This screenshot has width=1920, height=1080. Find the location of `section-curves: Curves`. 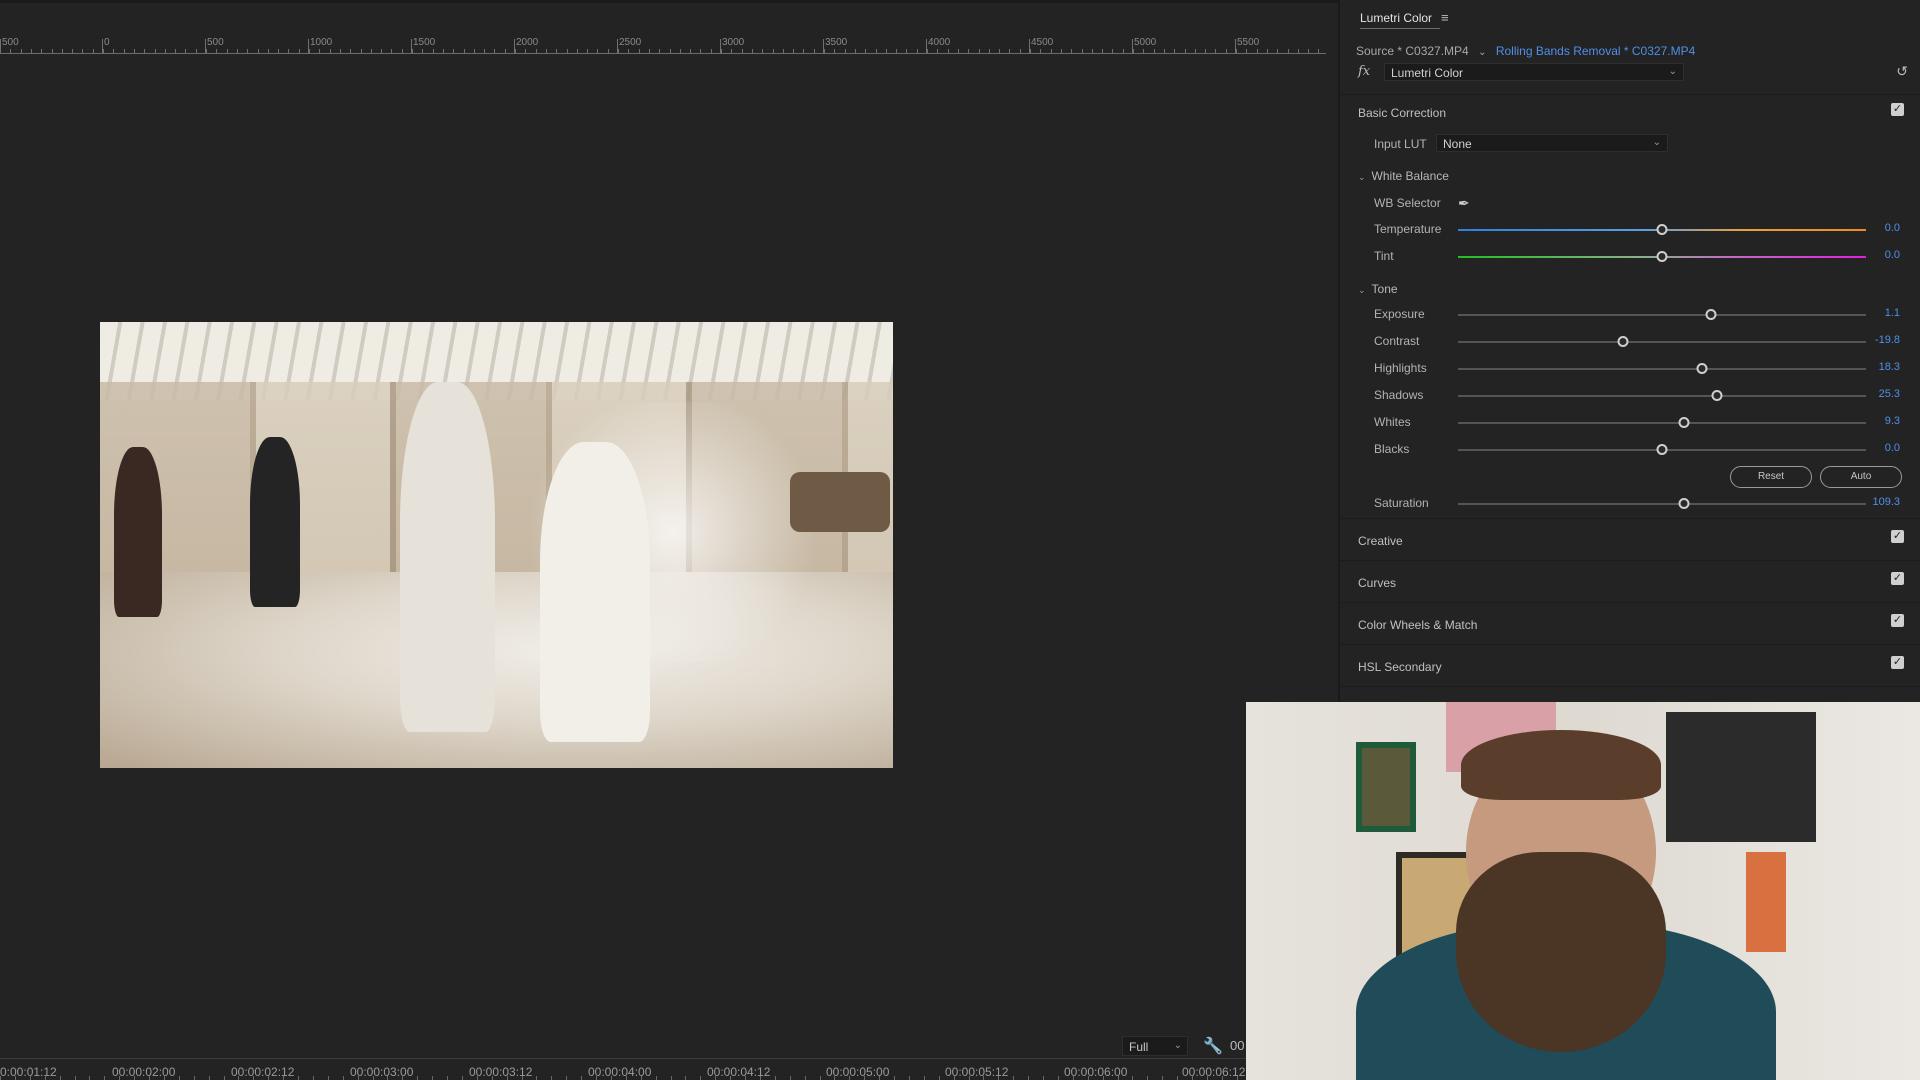

section-curves: Curves is located at coordinates (1377, 583).